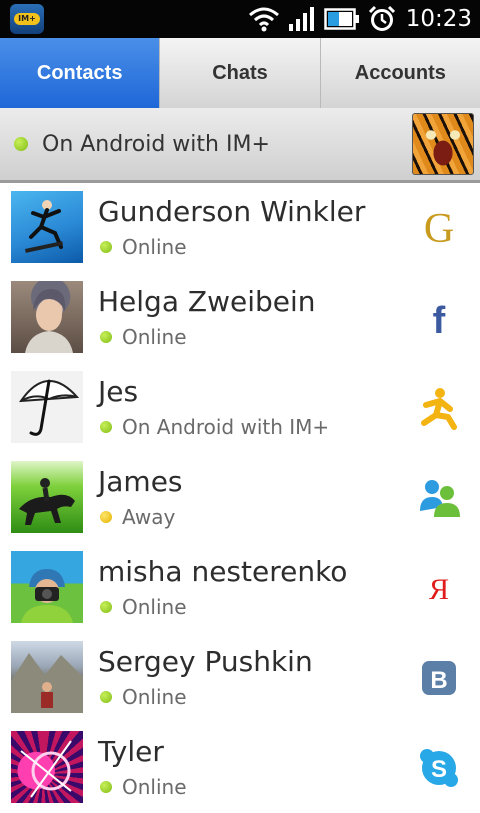 The image size is (480, 813). I want to click on contact-status-text: Away, so click(149, 517).